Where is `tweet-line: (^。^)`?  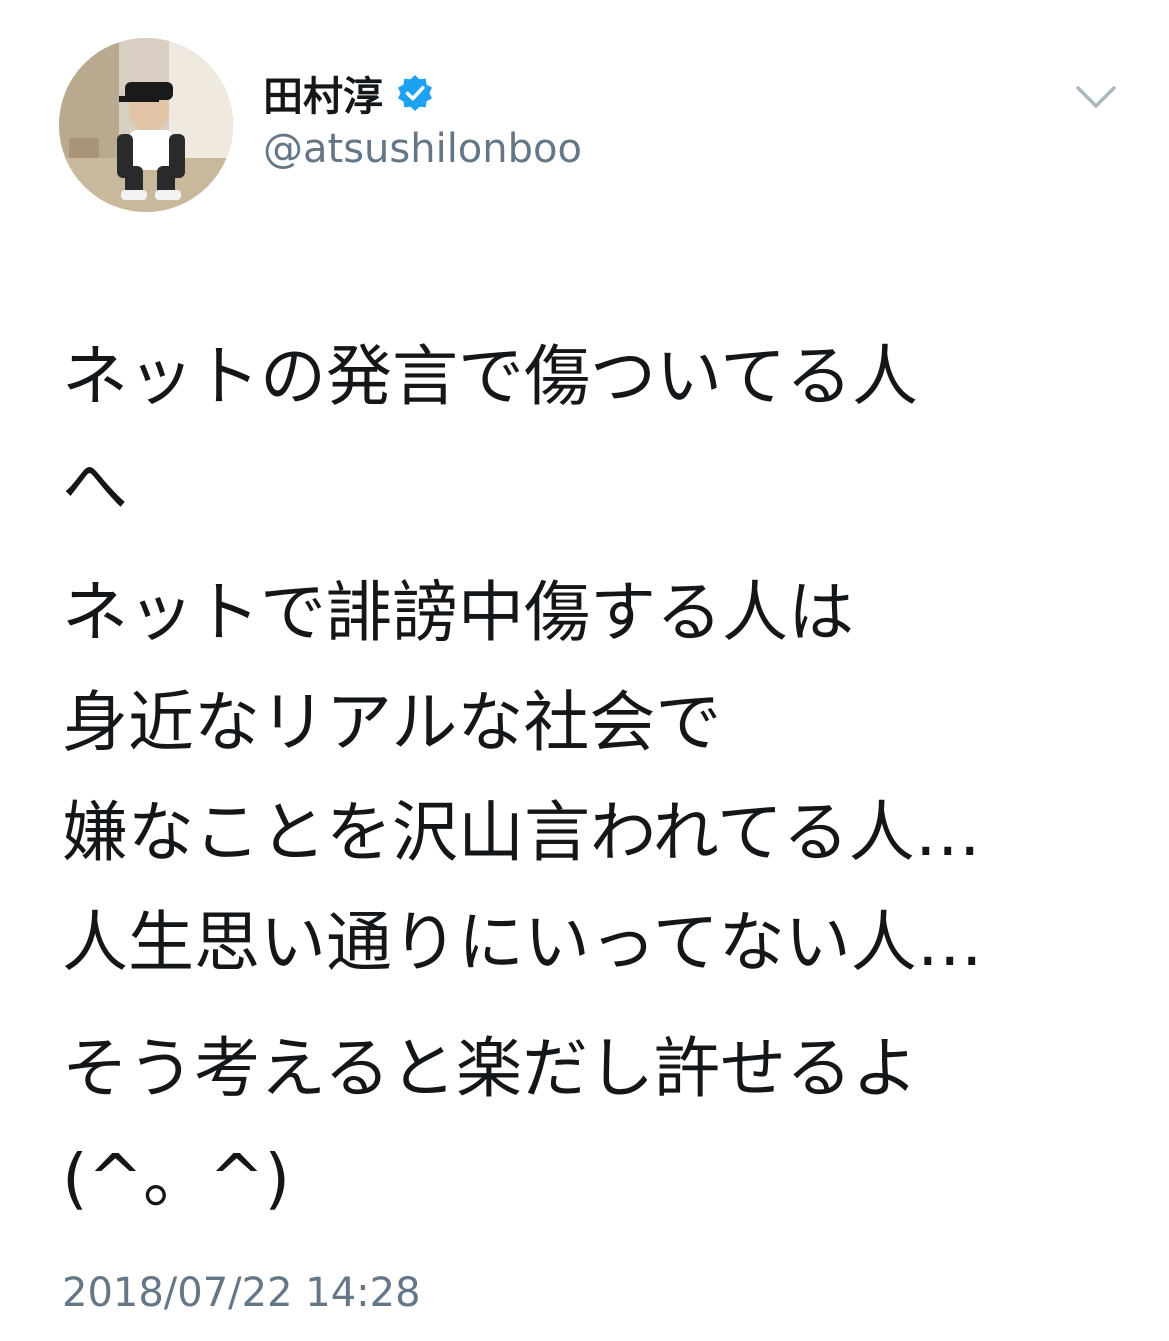 tweet-line: (^。^) is located at coordinates (176, 1178).